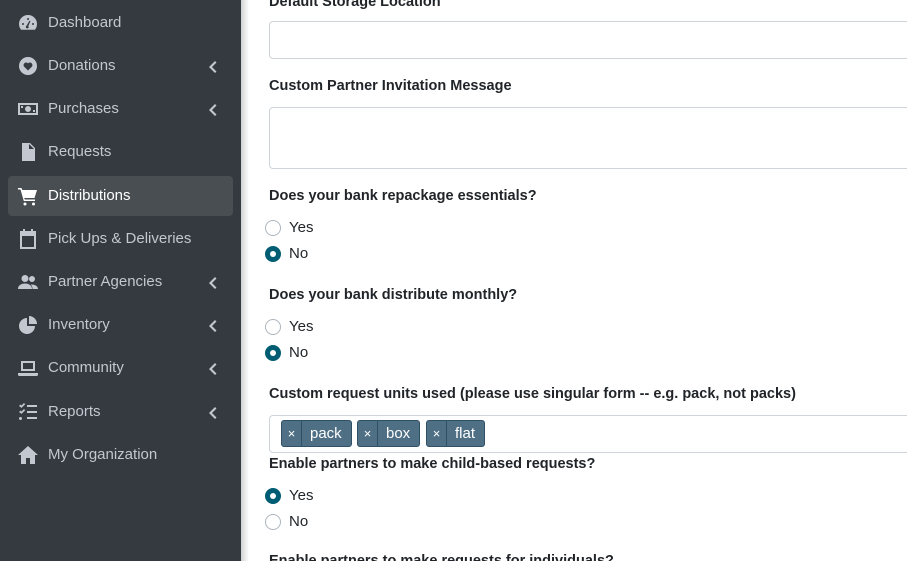  I want to click on sidebar-item-label: Inventory, so click(79, 324).